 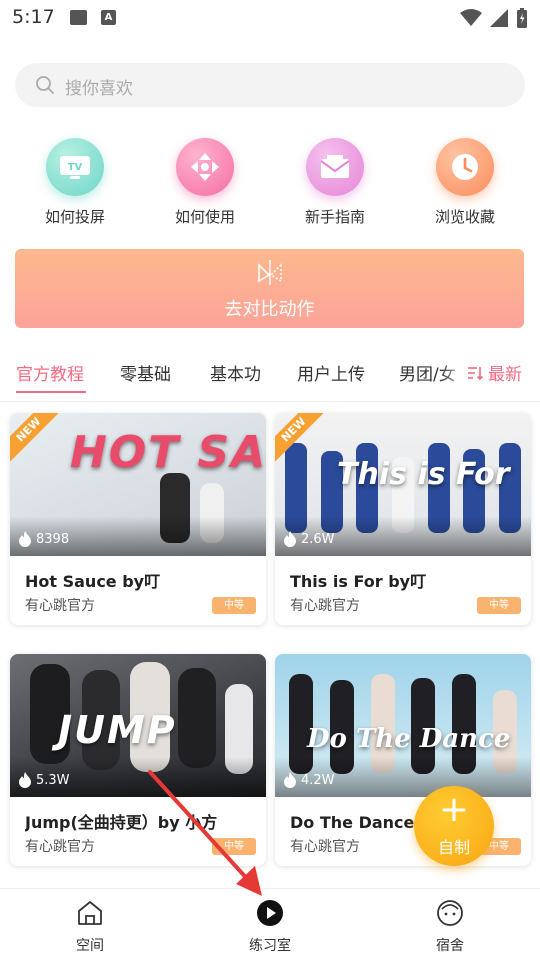 What do you see at coordinates (450, 927) in the screenshot?
I see `nav-item-dorm: 宿舍` at bounding box center [450, 927].